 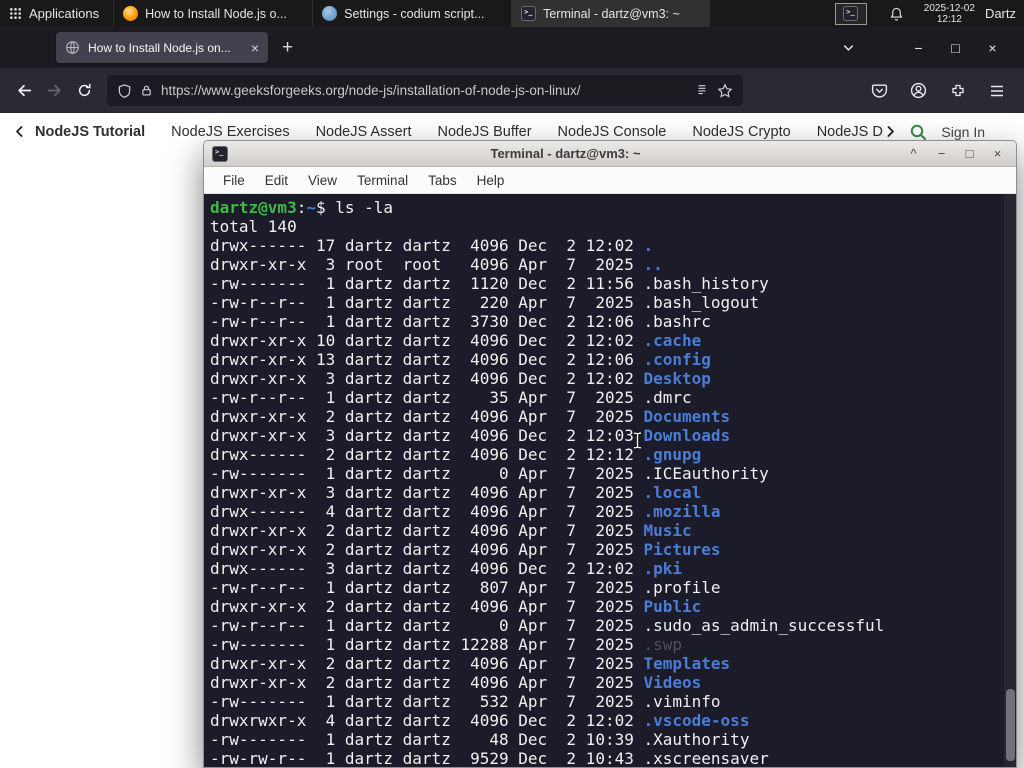 I want to click on terminal-close-button: ×, so click(x=997, y=153).